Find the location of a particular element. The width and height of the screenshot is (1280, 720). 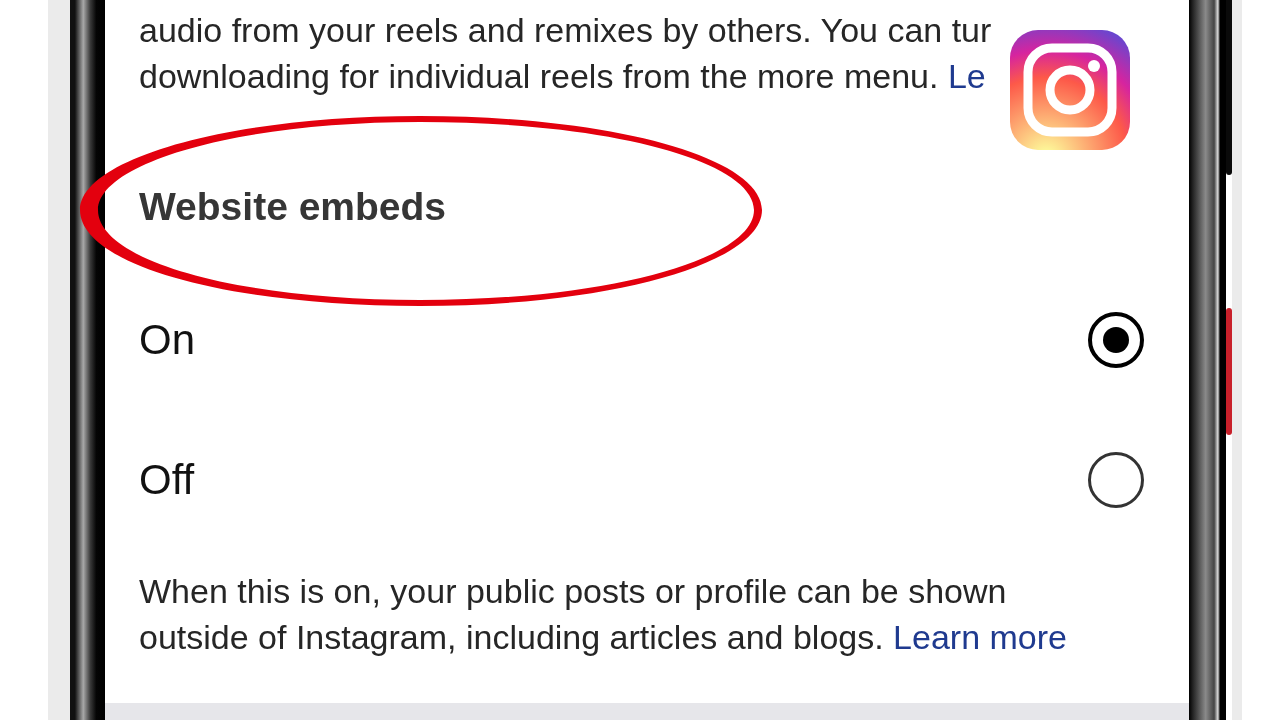

partial-description-line: downloading for individual reels from the more menu. Le is located at coordinates (563, 76).